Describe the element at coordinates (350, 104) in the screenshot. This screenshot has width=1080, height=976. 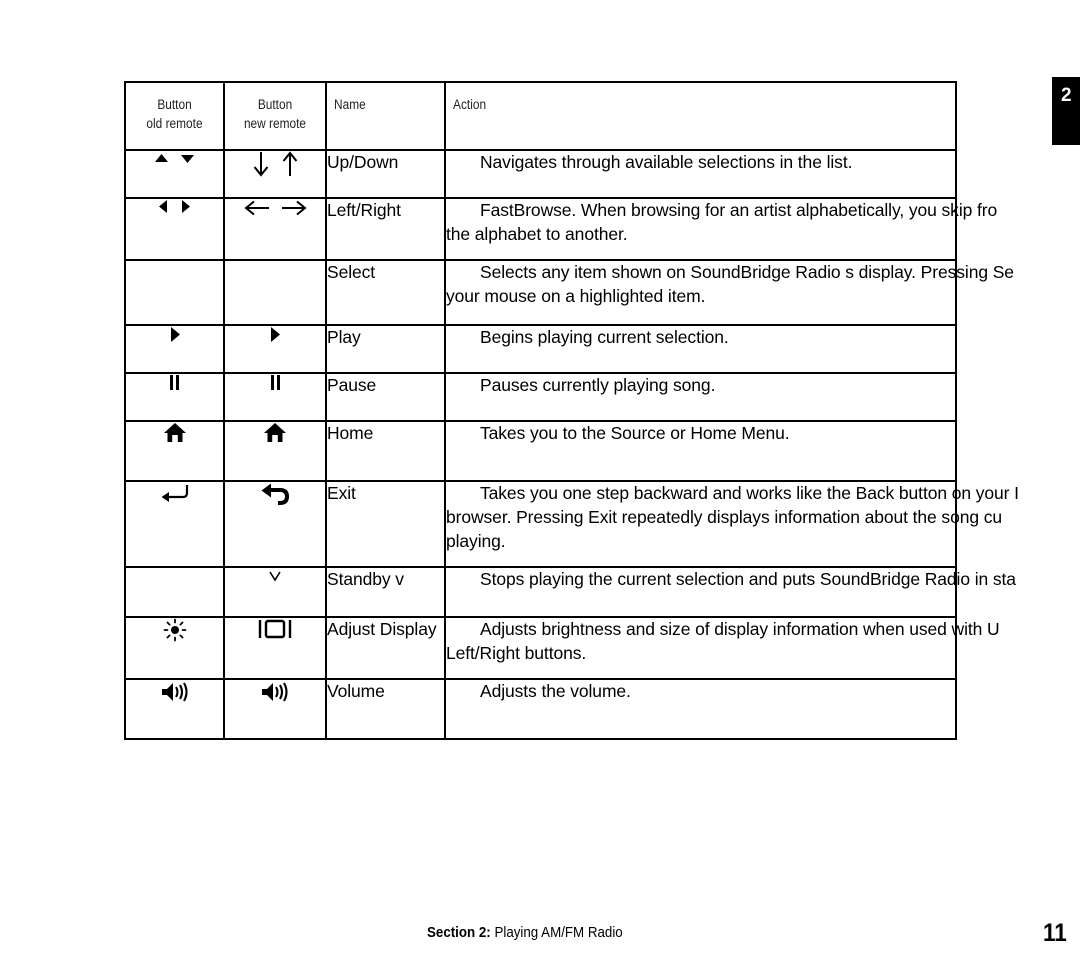
I see `header-line1: Name` at that location.